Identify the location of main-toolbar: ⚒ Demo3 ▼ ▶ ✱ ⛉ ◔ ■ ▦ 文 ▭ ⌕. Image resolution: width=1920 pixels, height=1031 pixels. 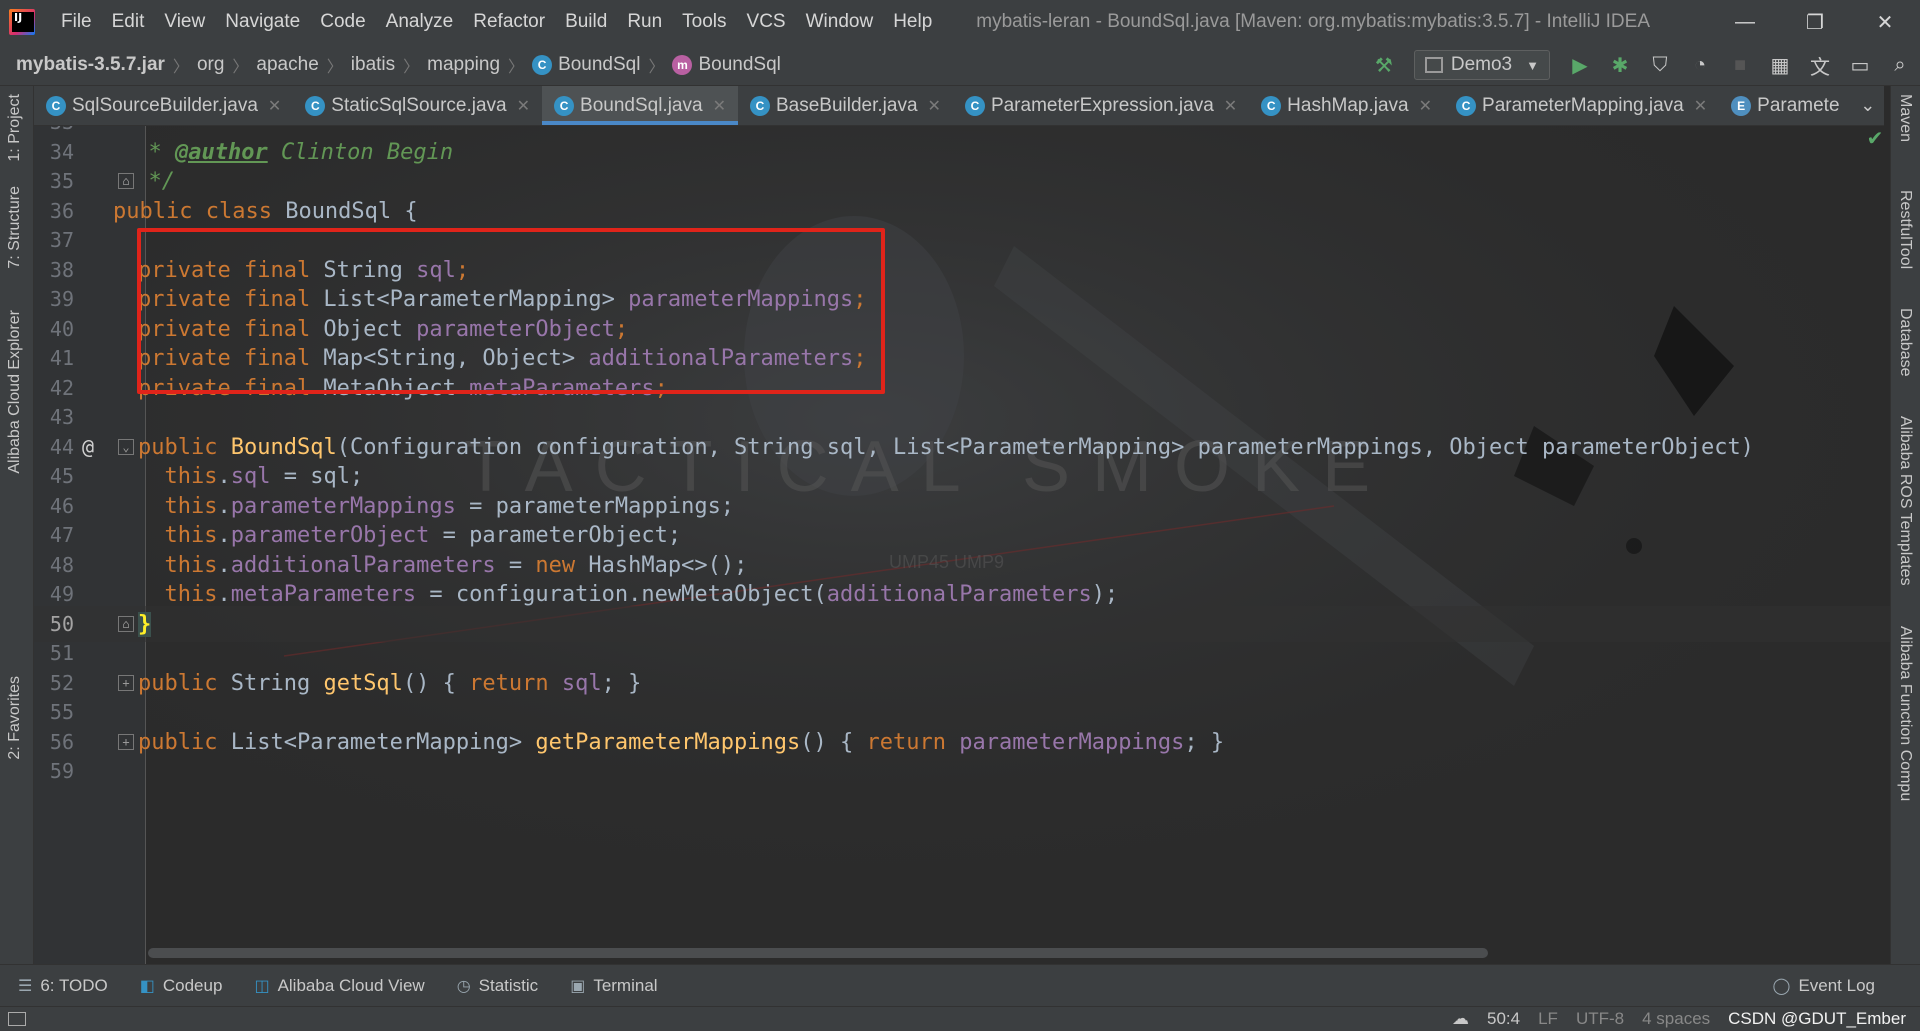
(1642, 65).